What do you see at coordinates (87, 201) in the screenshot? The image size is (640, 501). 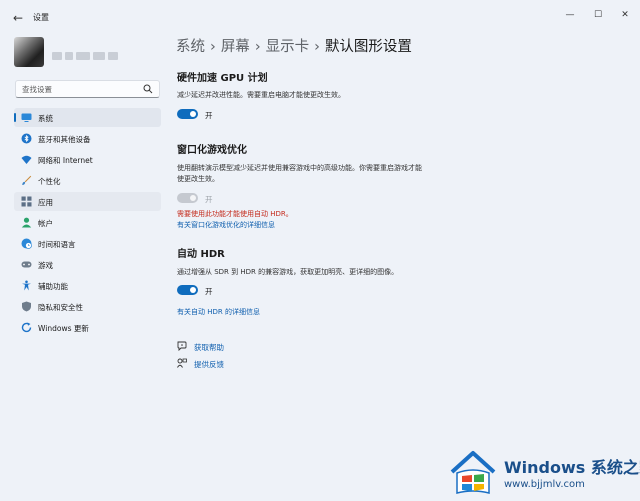 I see `sidebar-item-apps: 应用` at bounding box center [87, 201].